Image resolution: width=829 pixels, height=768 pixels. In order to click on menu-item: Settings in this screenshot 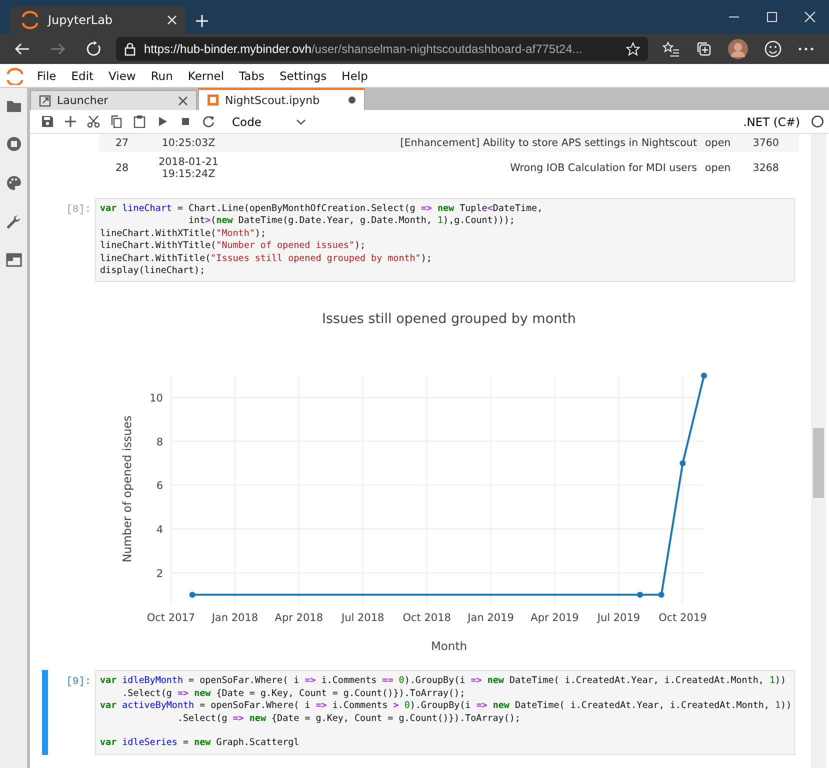, I will do `click(303, 75)`.